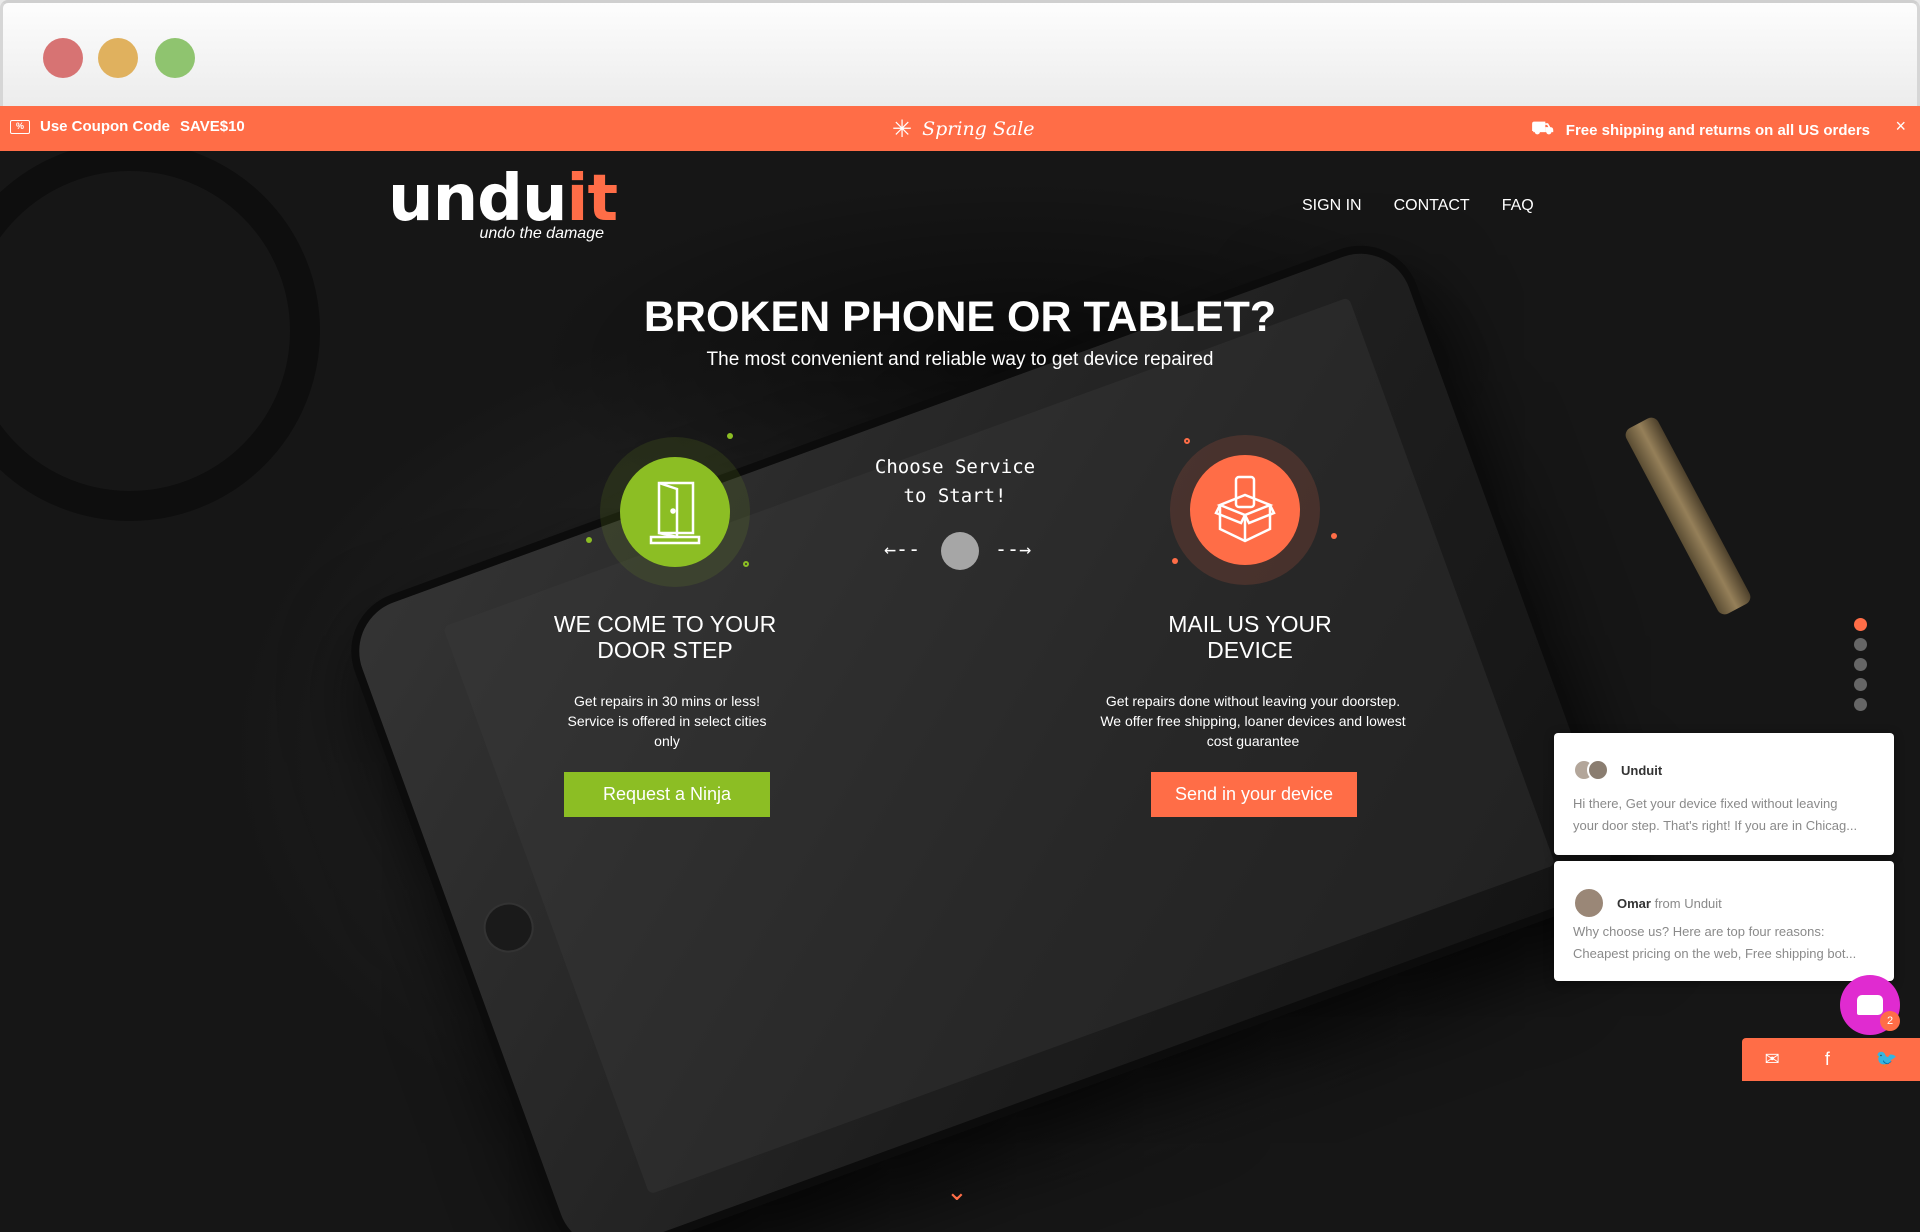  I want to click on doorstep-title-line: DOOR STEP, so click(665, 650).